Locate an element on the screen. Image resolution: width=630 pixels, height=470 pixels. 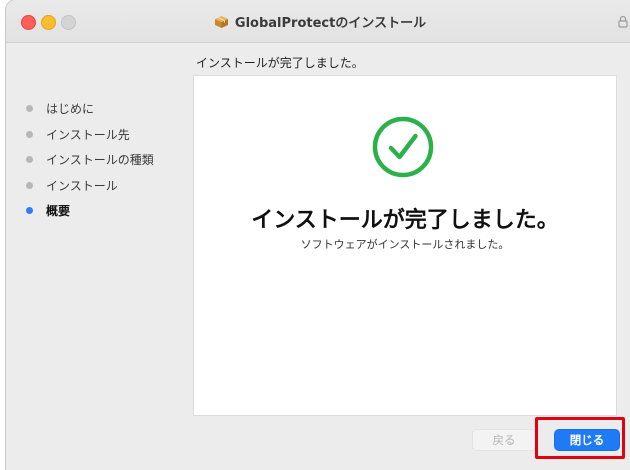
step-label: インストール先 is located at coordinates (88, 134).